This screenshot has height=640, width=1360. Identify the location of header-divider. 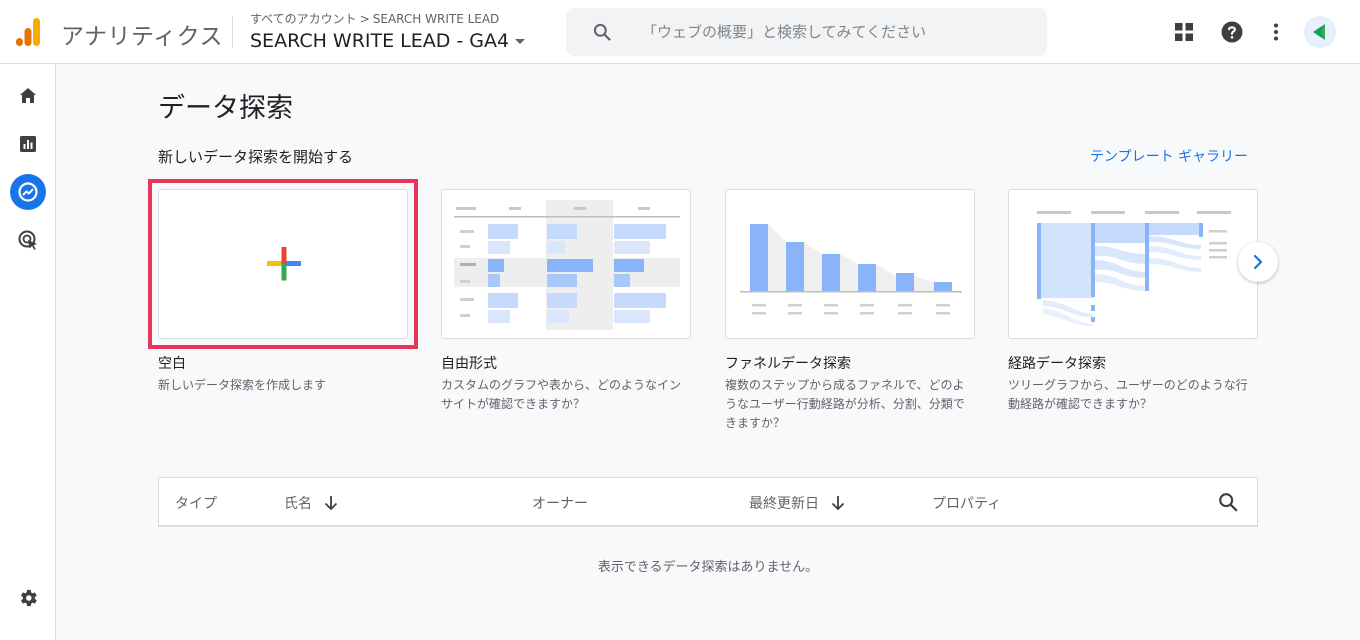
(232, 32).